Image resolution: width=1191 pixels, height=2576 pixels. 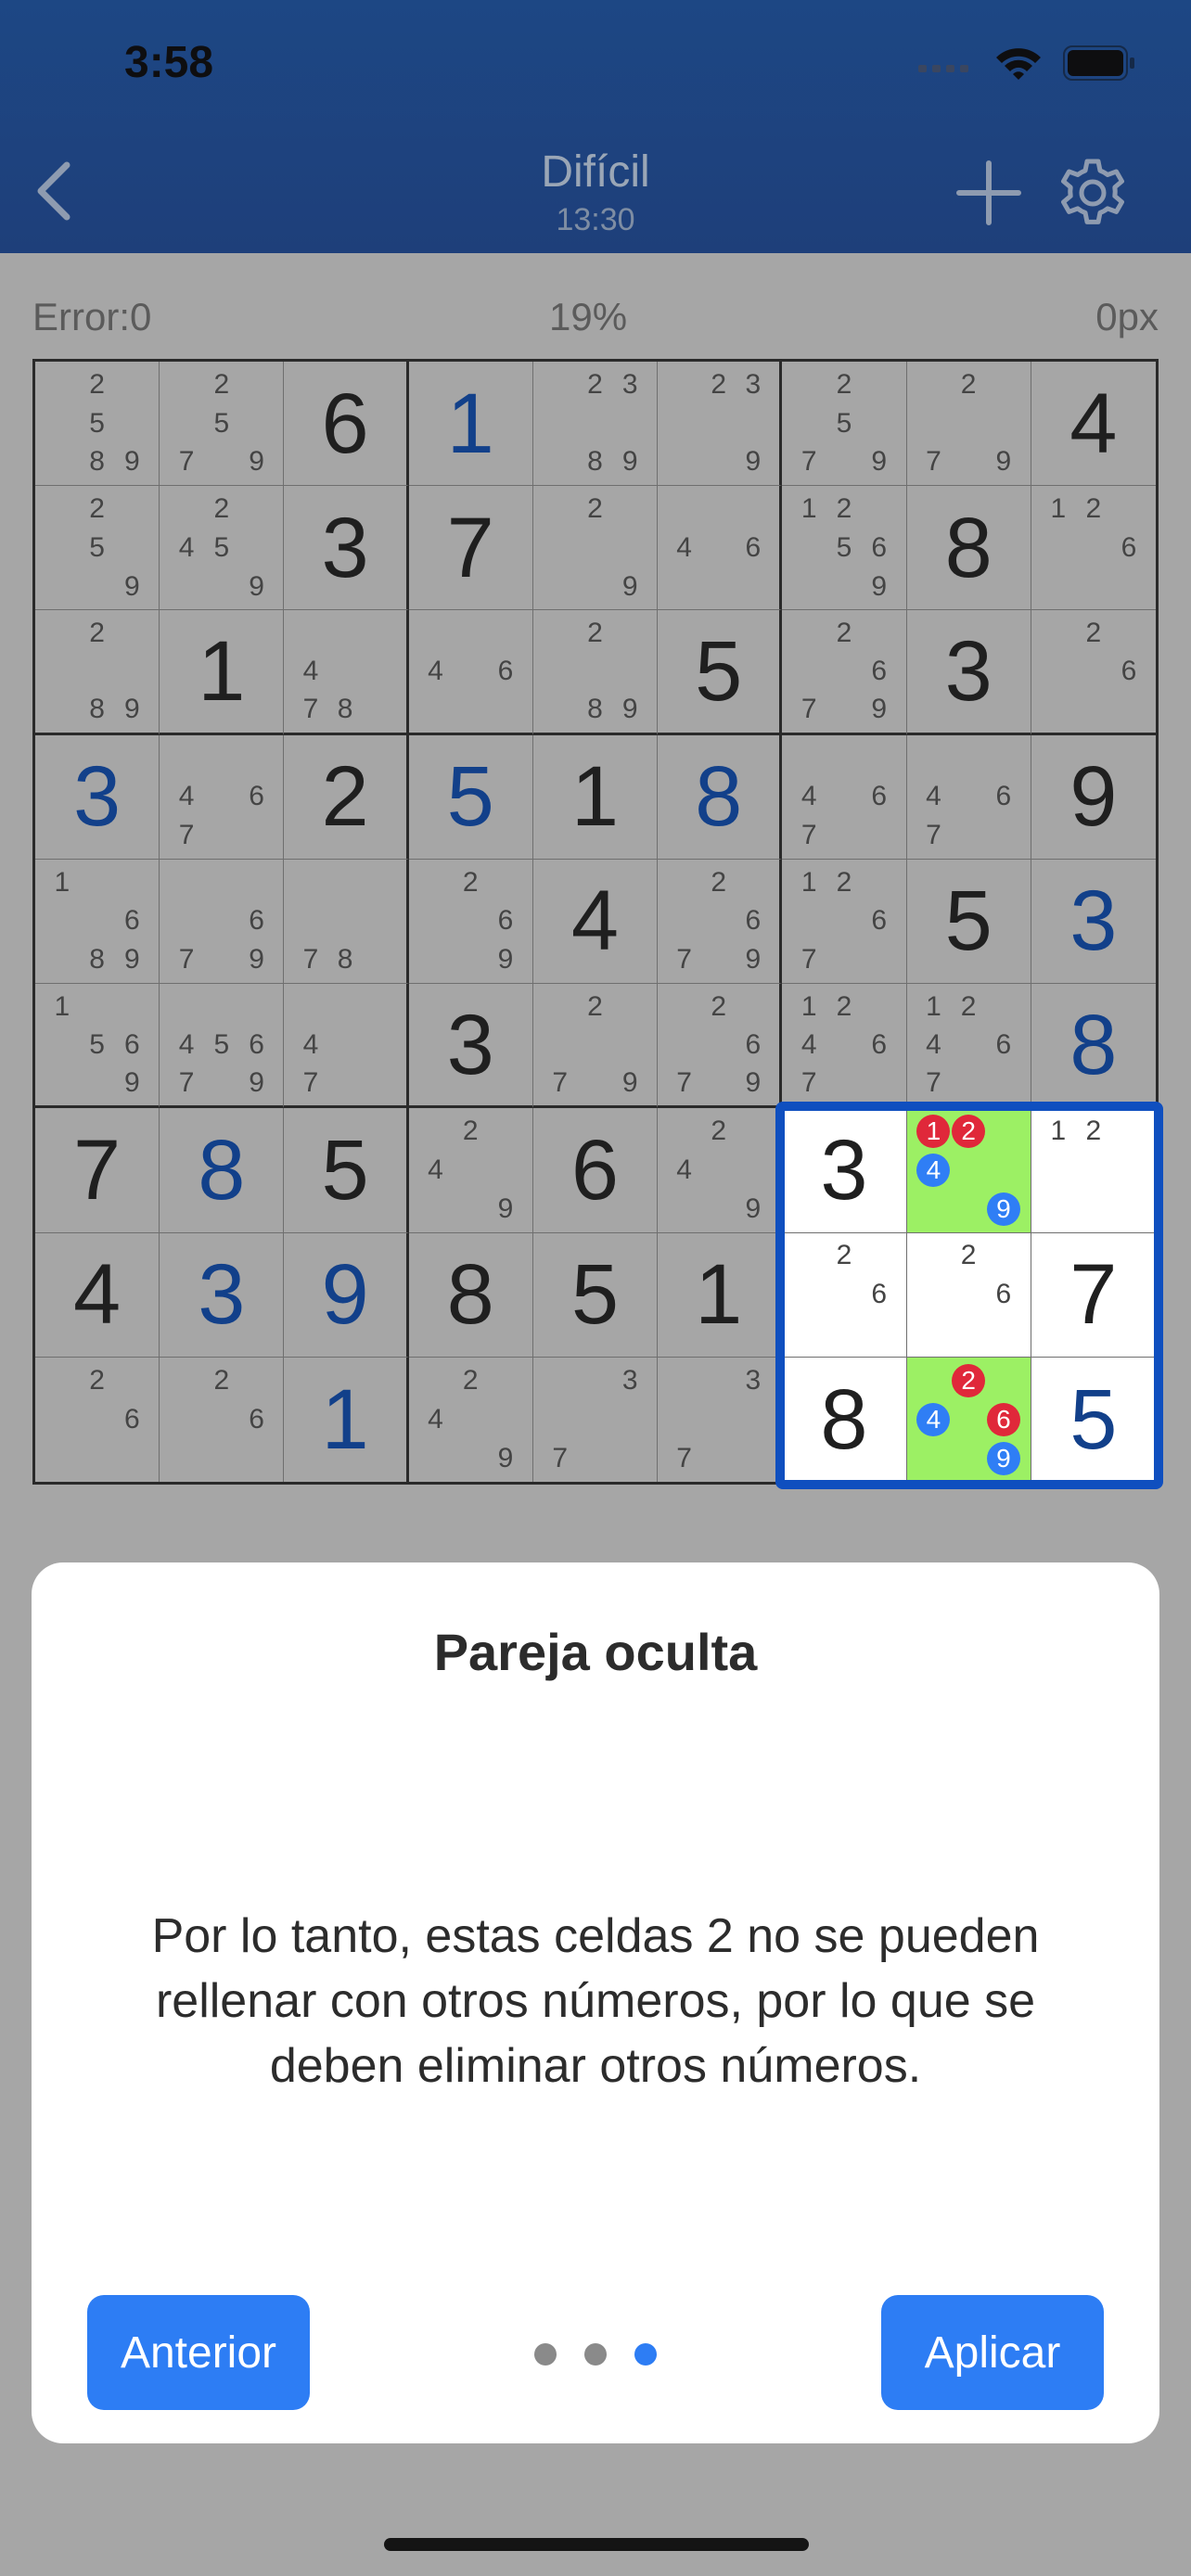 I want to click on sudoku-cell-r4c4: 5, so click(x=470, y=797).